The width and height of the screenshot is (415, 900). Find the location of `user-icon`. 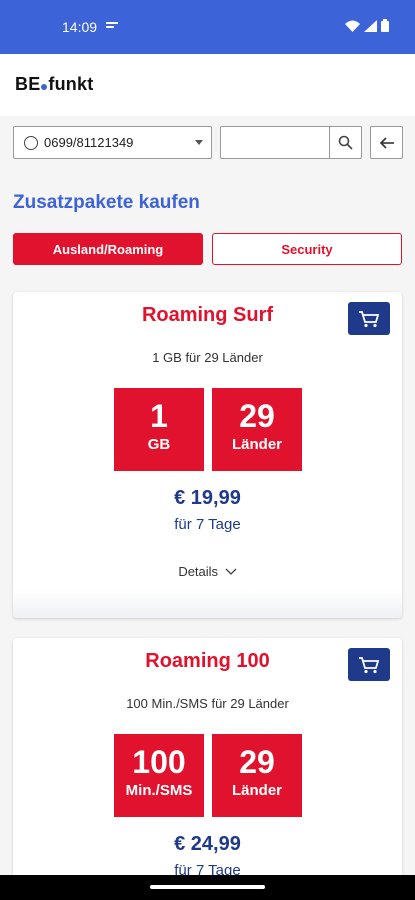

user-icon is located at coordinates (31, 142).